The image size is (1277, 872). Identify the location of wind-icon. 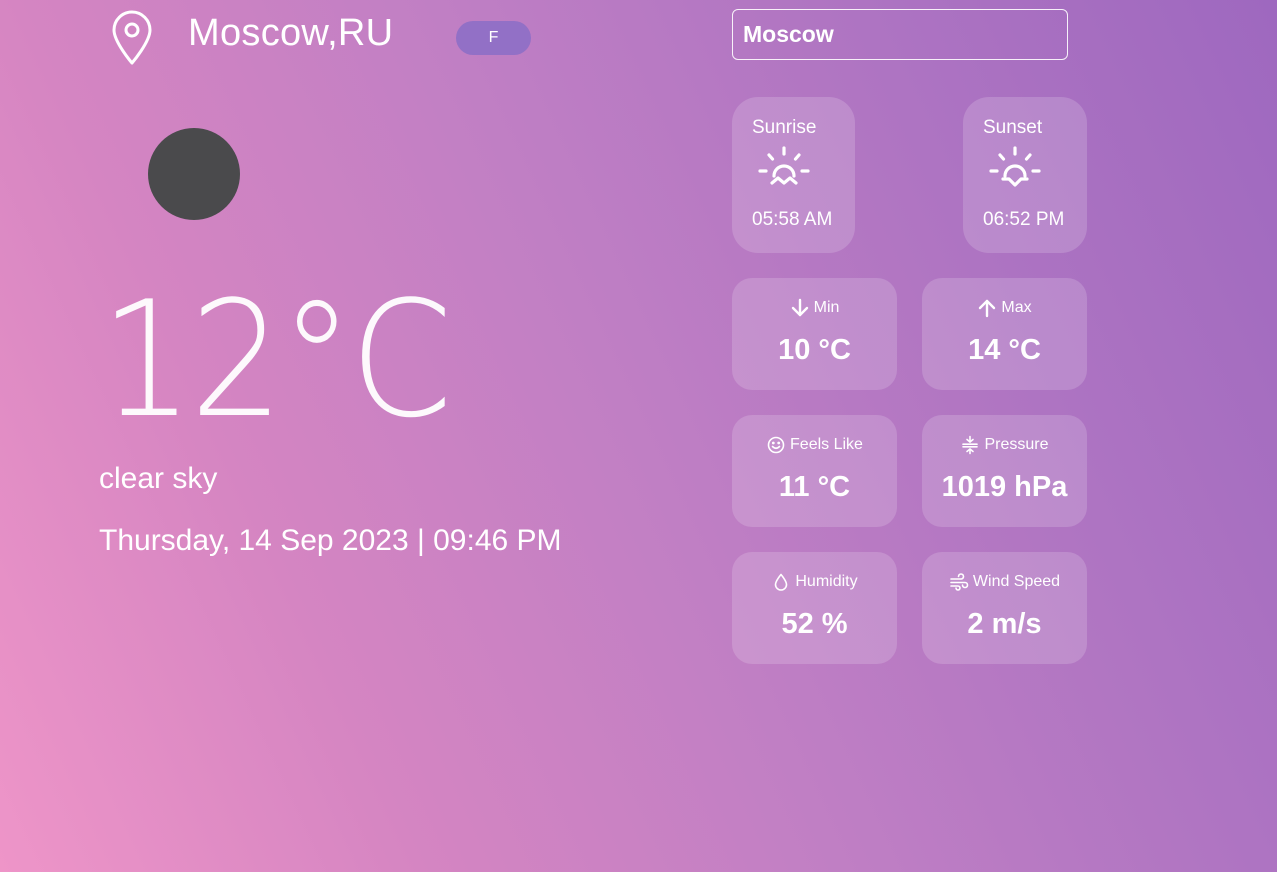
(959, 582).